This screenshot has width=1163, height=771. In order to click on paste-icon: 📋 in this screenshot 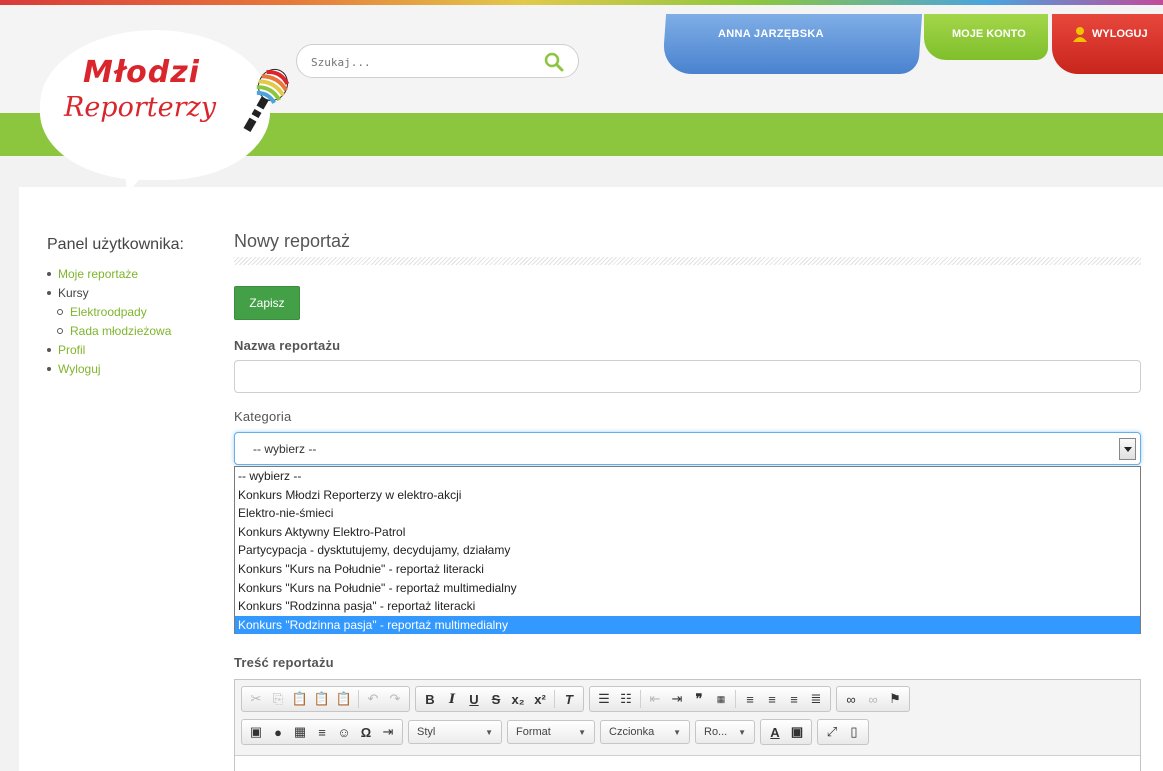, I will do `click(300, 699)`.